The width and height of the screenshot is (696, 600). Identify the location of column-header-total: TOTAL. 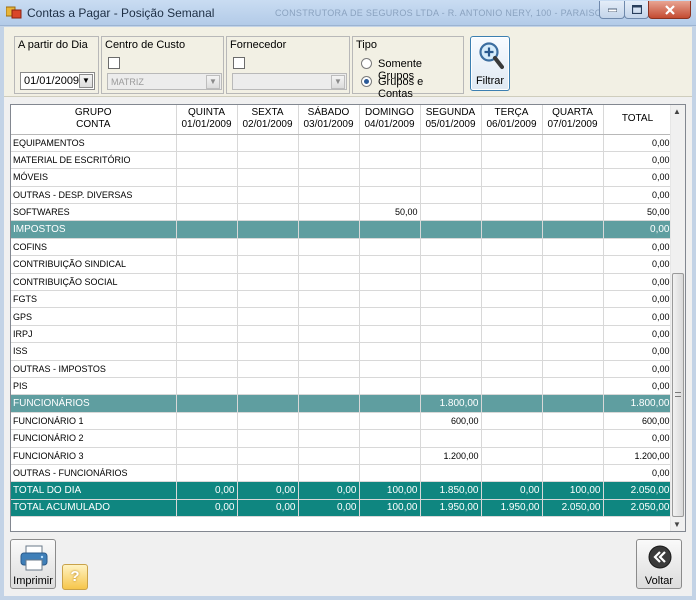
(638, 120).